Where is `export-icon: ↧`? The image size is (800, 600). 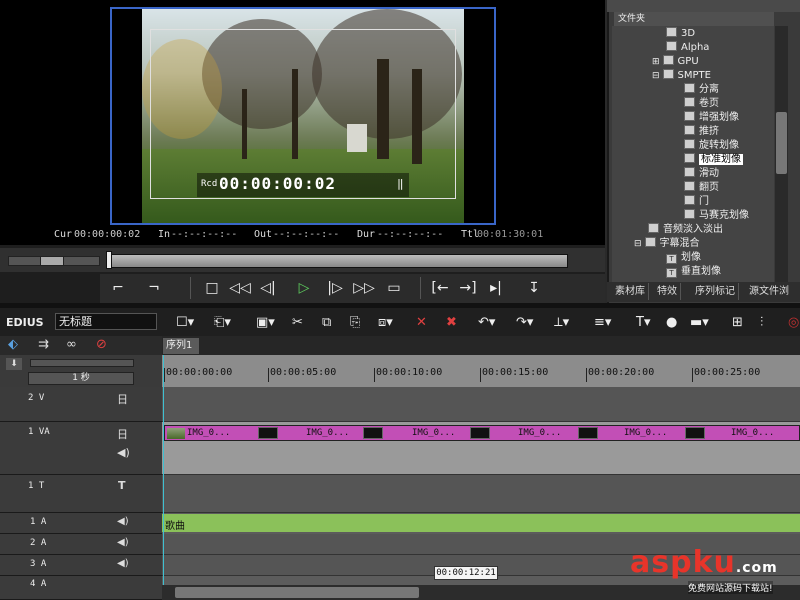
export-icon: ↧ is located at coordinates (534, 288).